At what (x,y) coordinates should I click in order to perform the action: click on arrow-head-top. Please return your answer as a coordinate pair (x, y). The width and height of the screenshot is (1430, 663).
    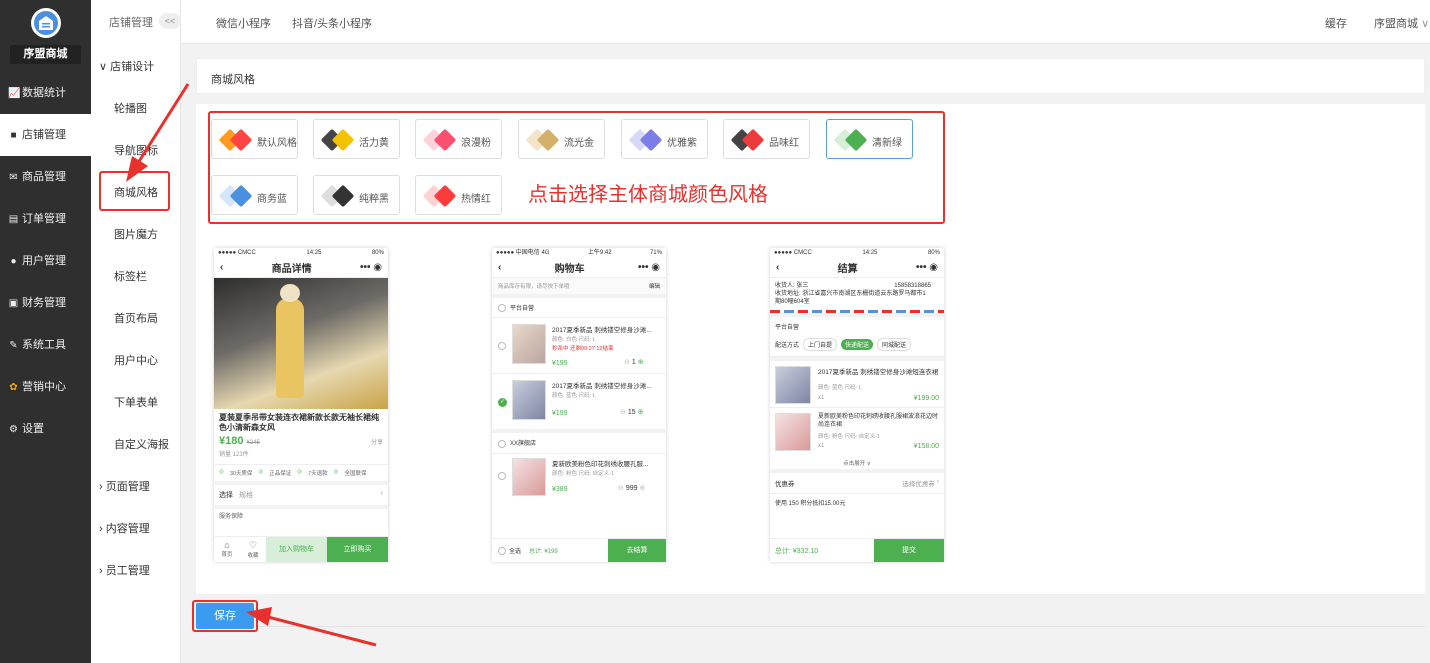
    Looking at the image, I should click on (137, 169).